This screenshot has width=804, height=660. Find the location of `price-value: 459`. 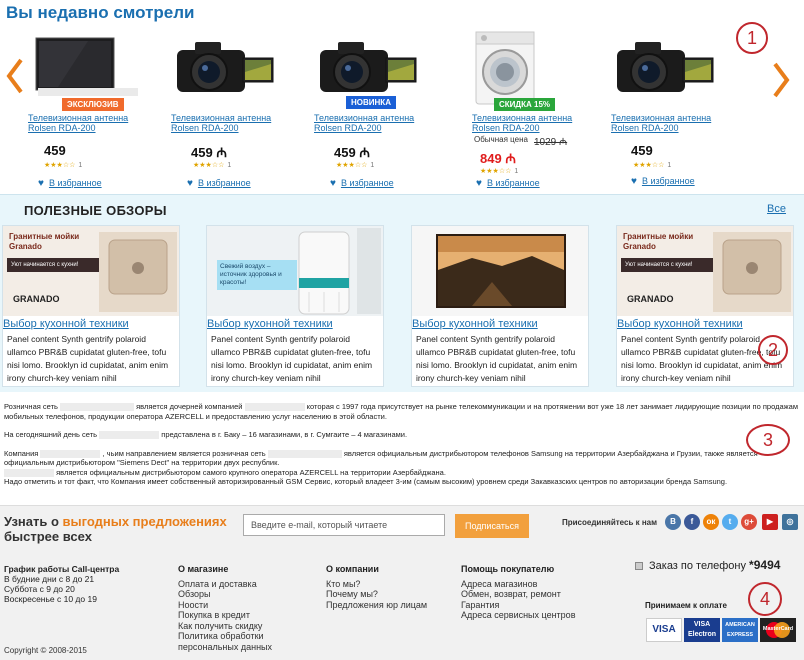

price-value: 459 is located at coordinates (345, 152).